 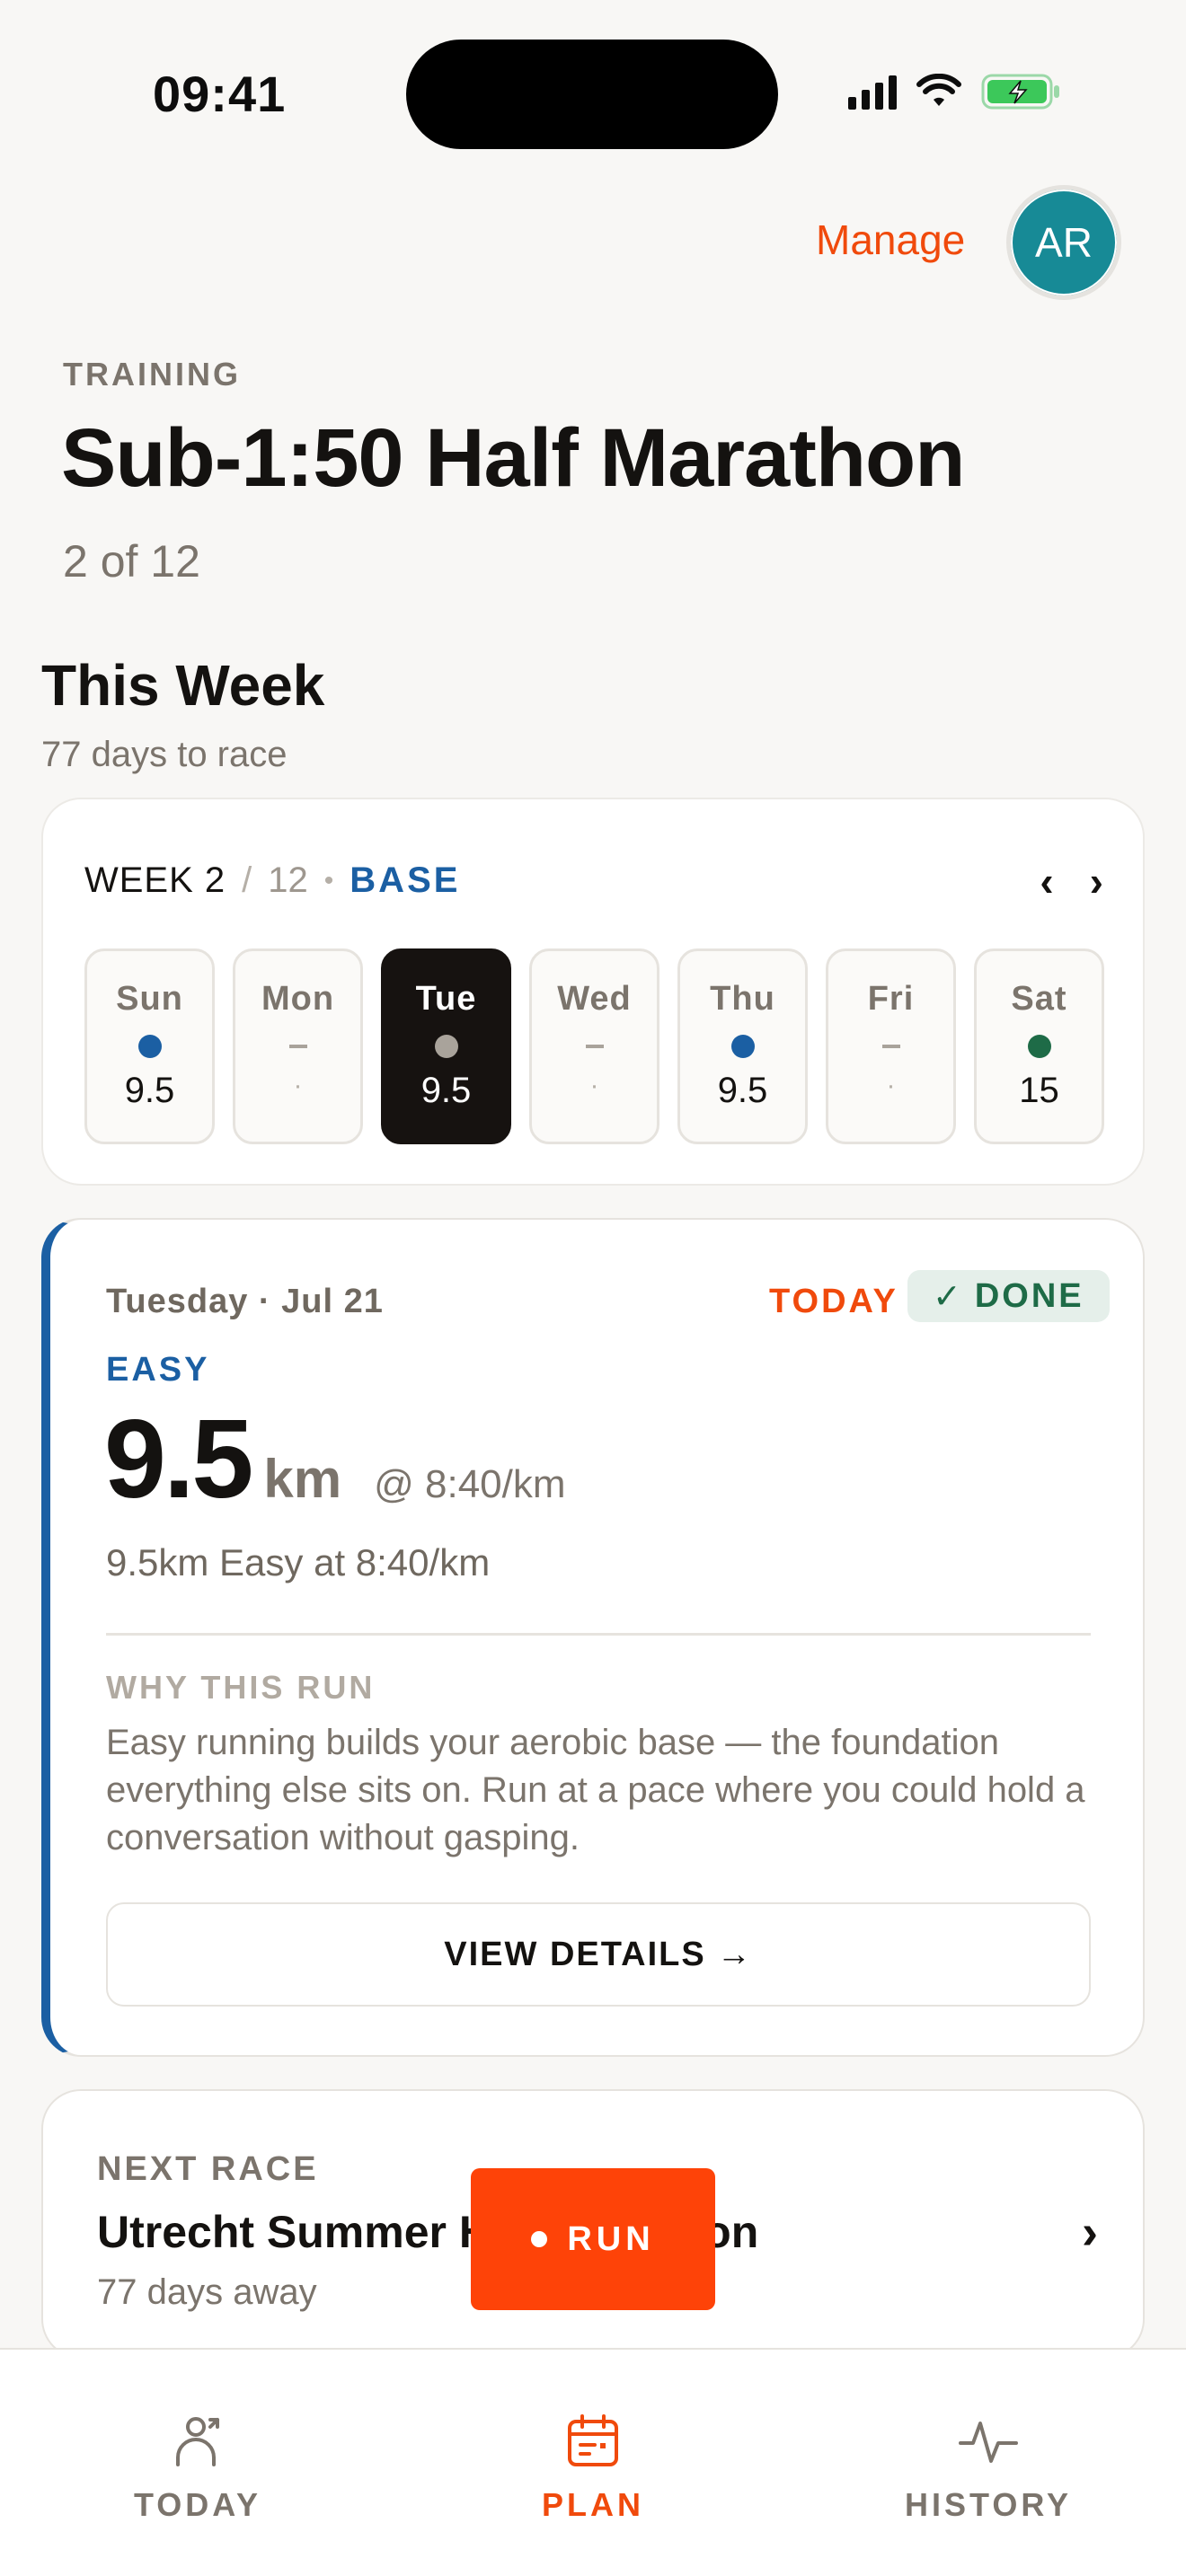 I want to click on day-name: Wed, so click(x=594, y=999).